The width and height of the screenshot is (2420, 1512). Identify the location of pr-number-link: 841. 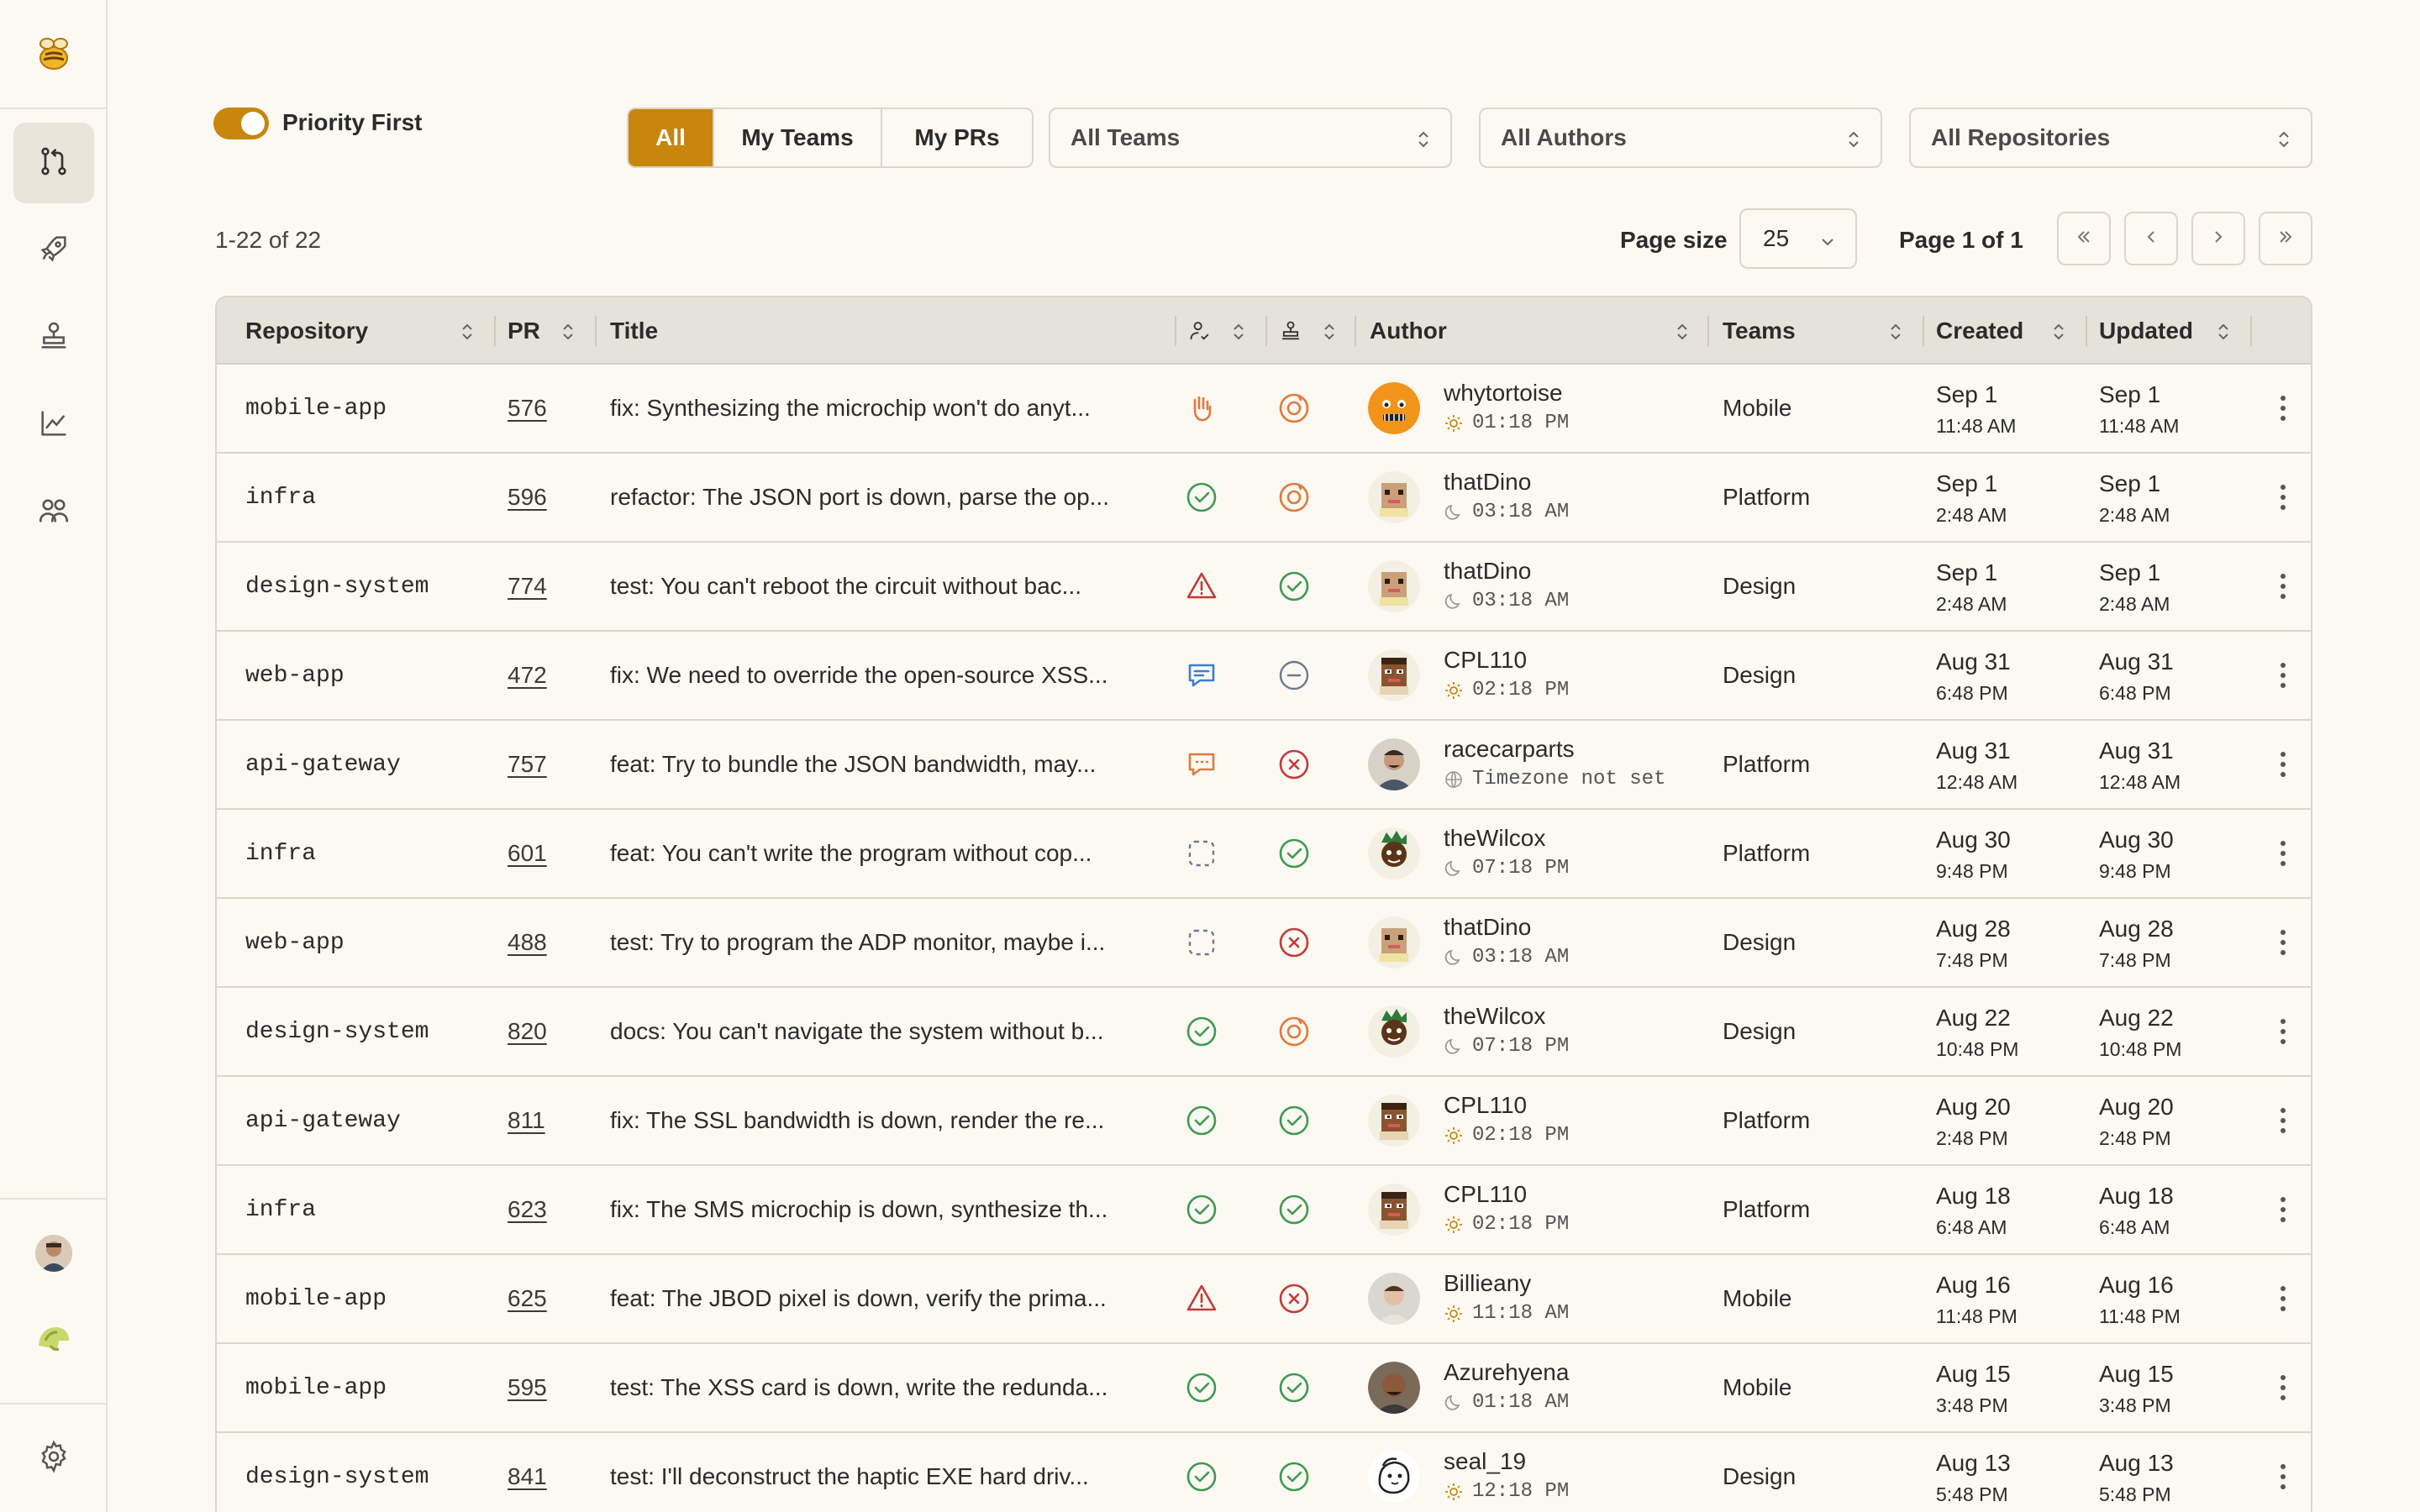
(527, 1472).